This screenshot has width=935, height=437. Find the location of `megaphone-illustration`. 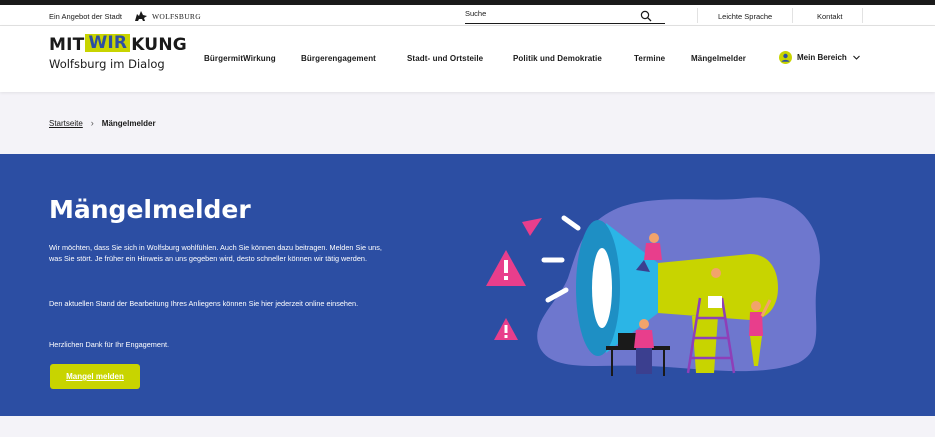

megaphone-illustration is located at coordinates (653, 286).